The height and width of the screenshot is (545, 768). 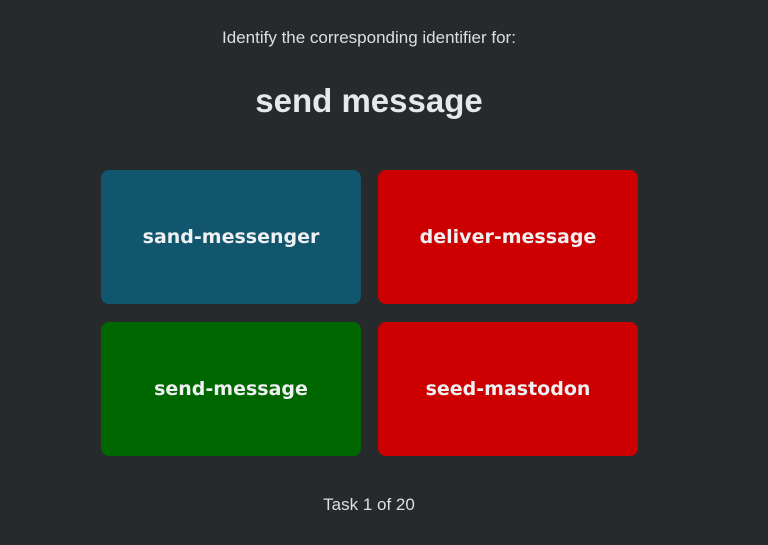 I want to click on choice-button-deliver-message: deliver-message, so click(x=508, y=237).